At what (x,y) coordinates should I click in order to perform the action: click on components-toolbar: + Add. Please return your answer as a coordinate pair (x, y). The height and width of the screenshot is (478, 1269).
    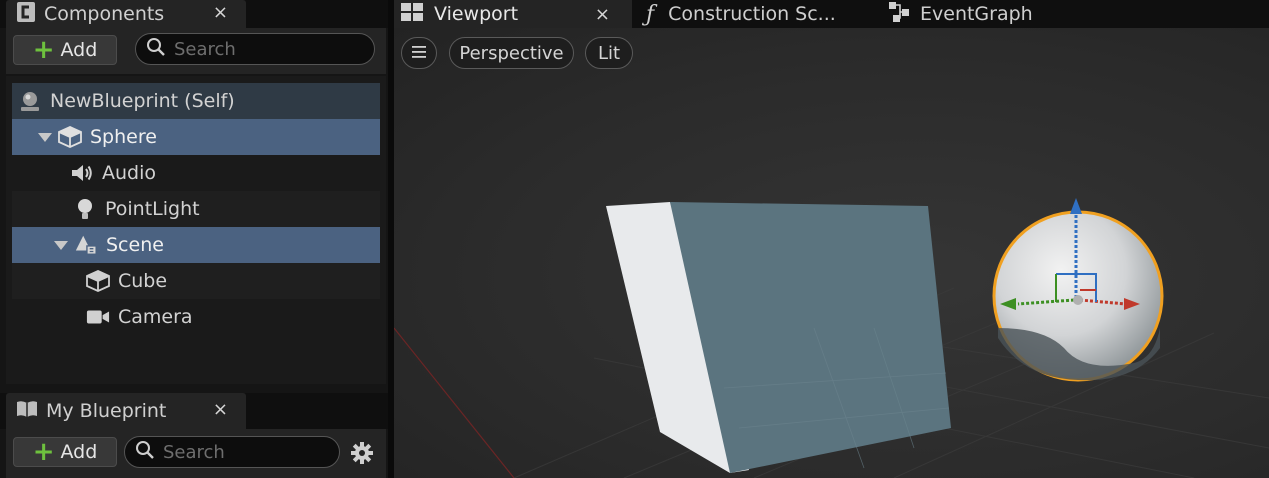
    Looking at the image, I should click on (196, 51).